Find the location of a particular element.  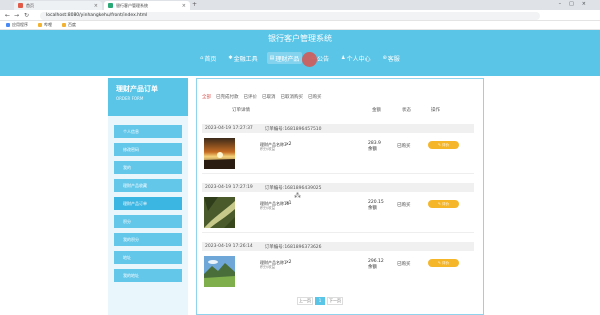

back-icon: ← is located at coordinates (7, 15).